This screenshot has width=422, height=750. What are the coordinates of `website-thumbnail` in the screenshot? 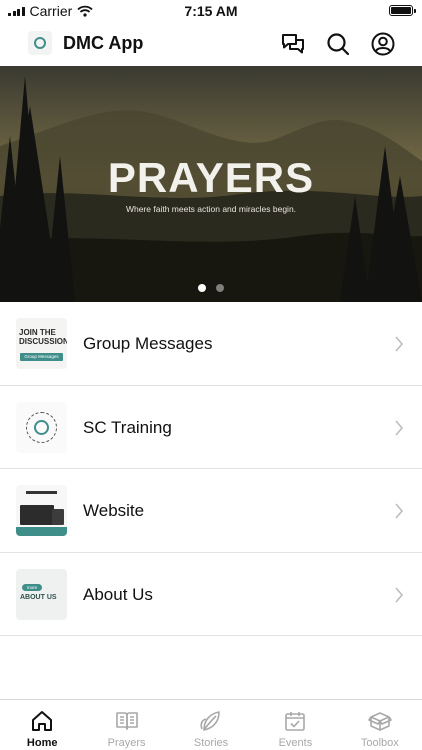 It's located at (41, 510).